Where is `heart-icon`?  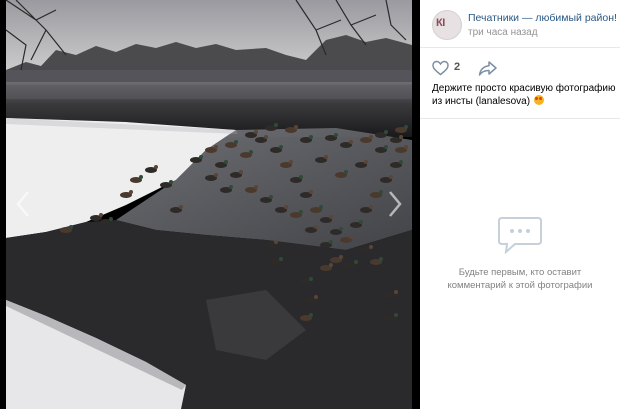 heart-icon is located at coordinates (440, 68).